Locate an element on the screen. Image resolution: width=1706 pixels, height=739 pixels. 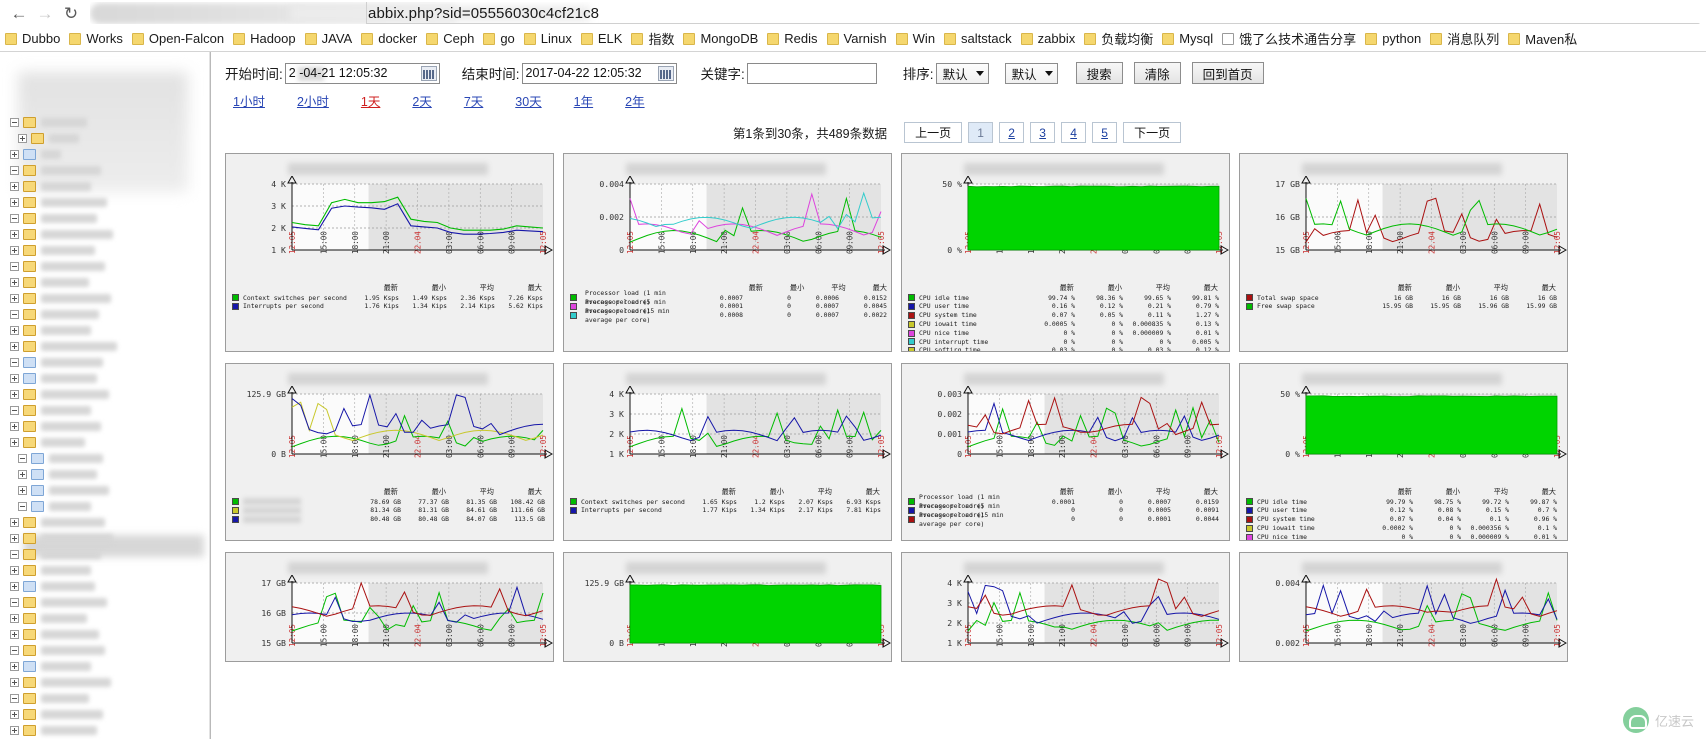
sort-select-1: 默认 is located at coordinates (962, 73).